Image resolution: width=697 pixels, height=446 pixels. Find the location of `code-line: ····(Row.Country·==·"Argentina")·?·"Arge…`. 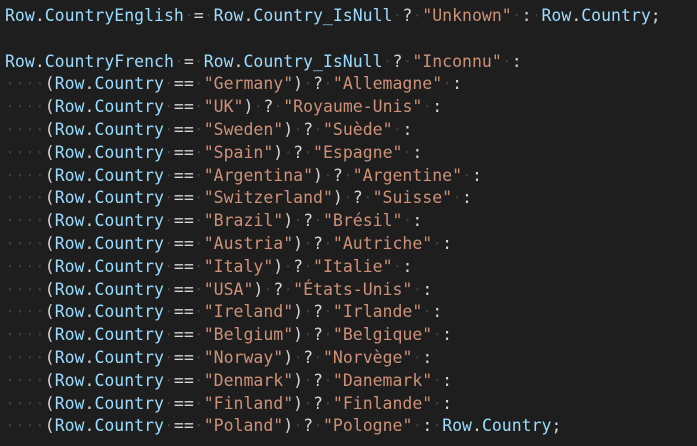

code-line: ····(Row.Country·==·"Argentina")·?·"Arge… is located at coordinates (351, 176).